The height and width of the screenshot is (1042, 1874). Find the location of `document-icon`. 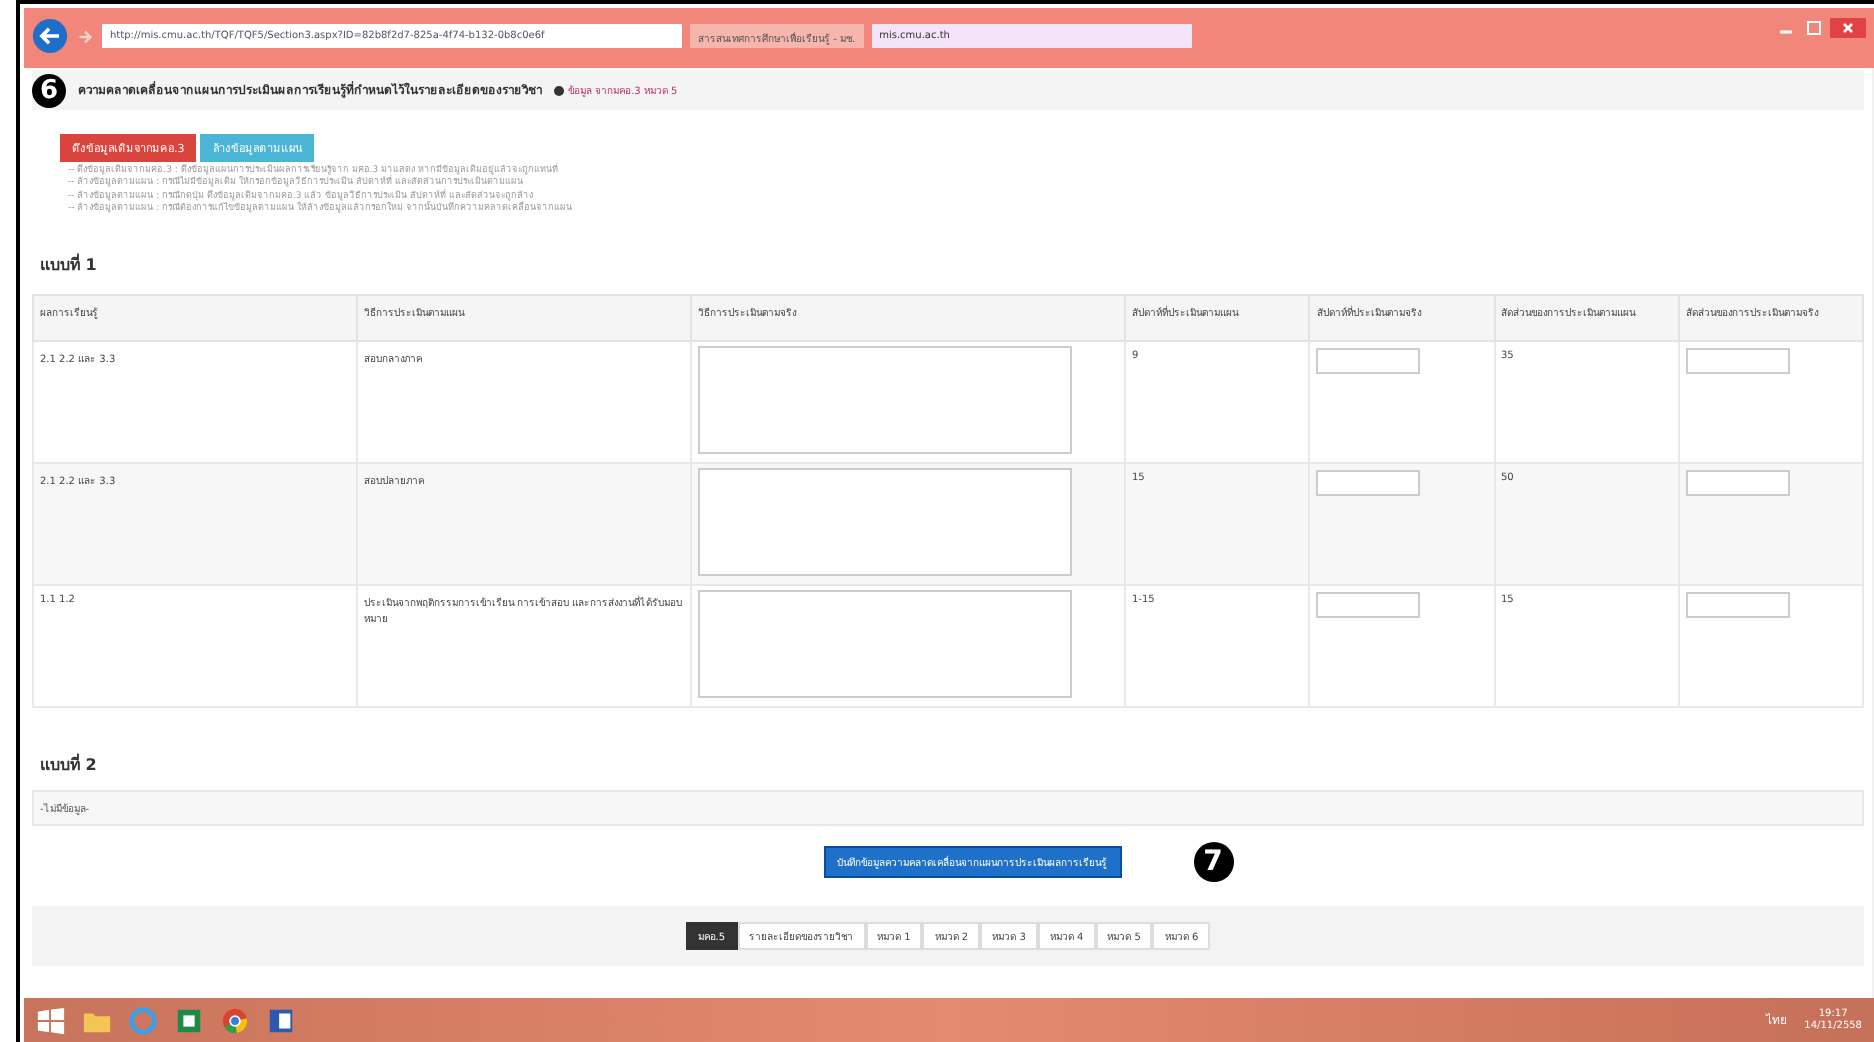

document-icon is located at coordinates (281, 1020).